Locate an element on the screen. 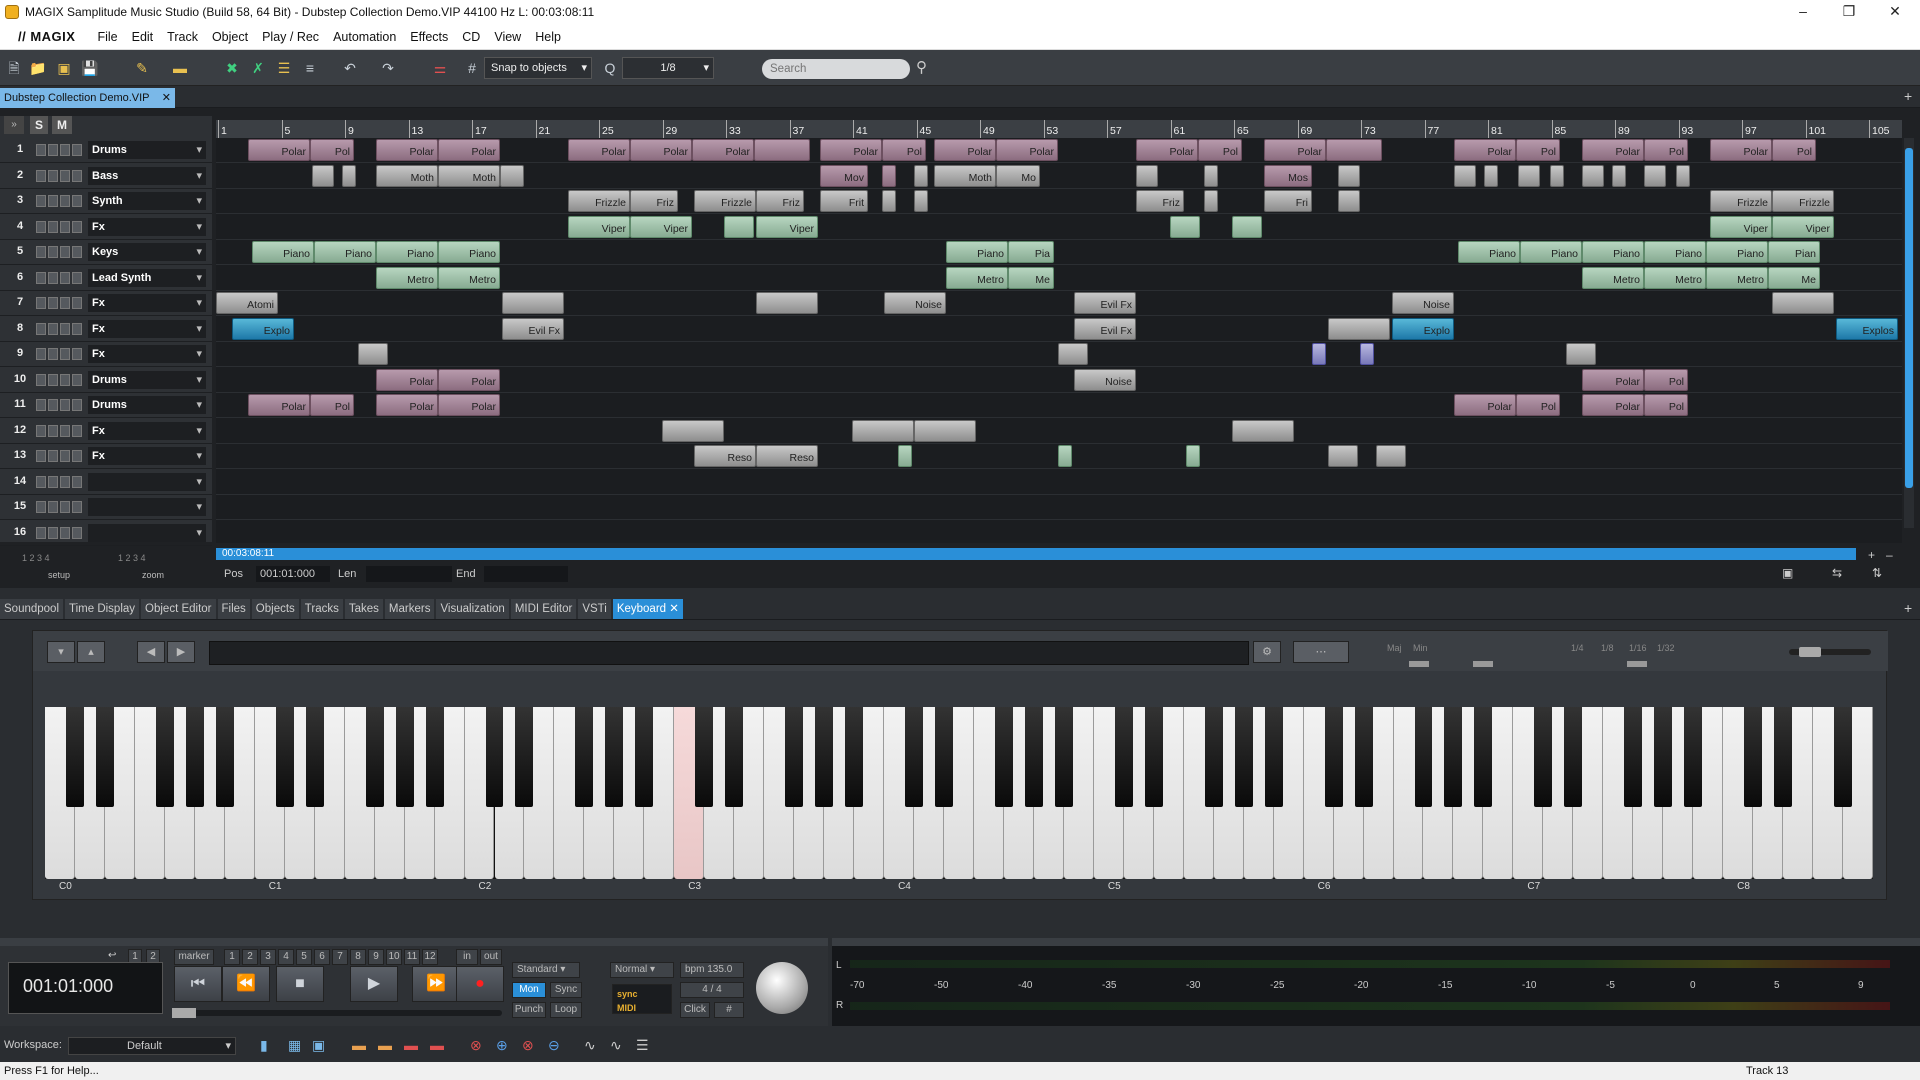 This screenshot has width=1920, height=1080. close-button: ✕ is located at coordinates (1895, 12).